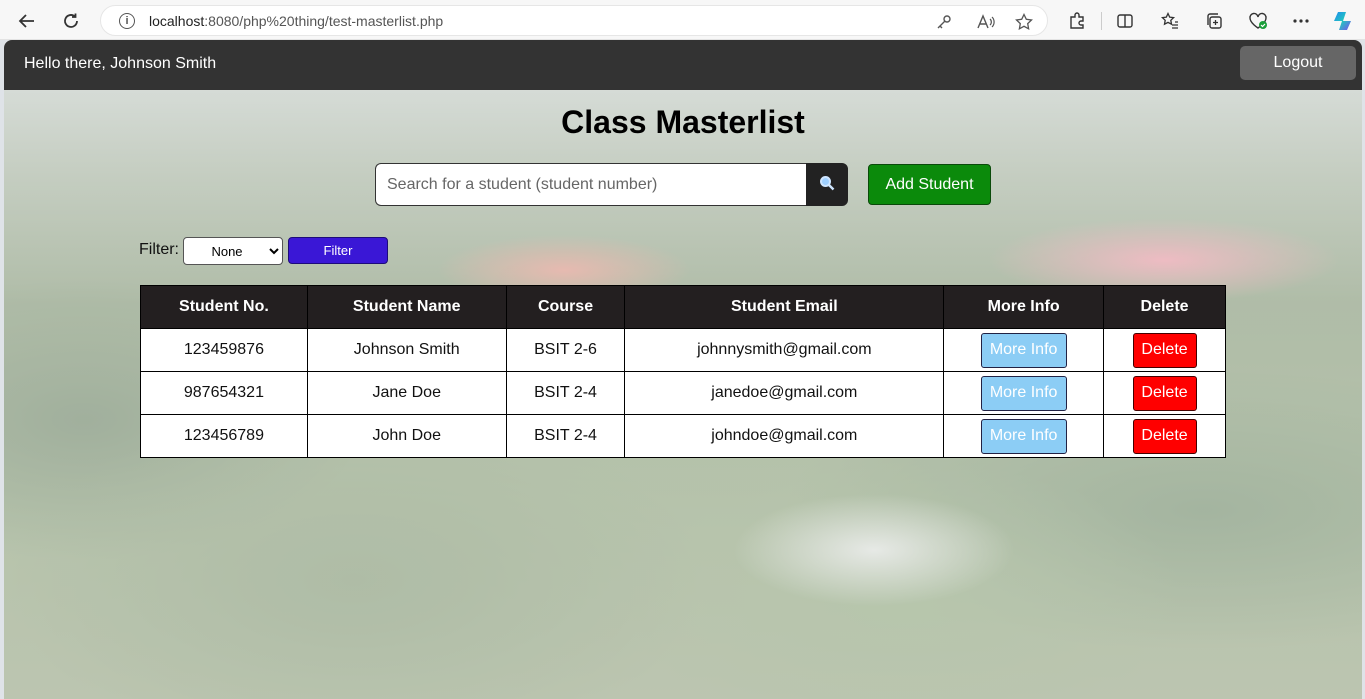 Image resolution: width=1365 pixels, height=699 pixels. I want to click on greeting-text: Hello there, Johnson Smith, so click(120, 63).